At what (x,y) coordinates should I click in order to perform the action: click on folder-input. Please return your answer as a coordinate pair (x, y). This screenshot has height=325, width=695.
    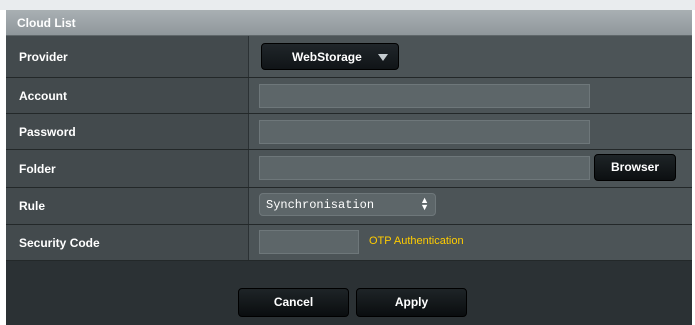
    Looking at the image, I should click on (424, 168).